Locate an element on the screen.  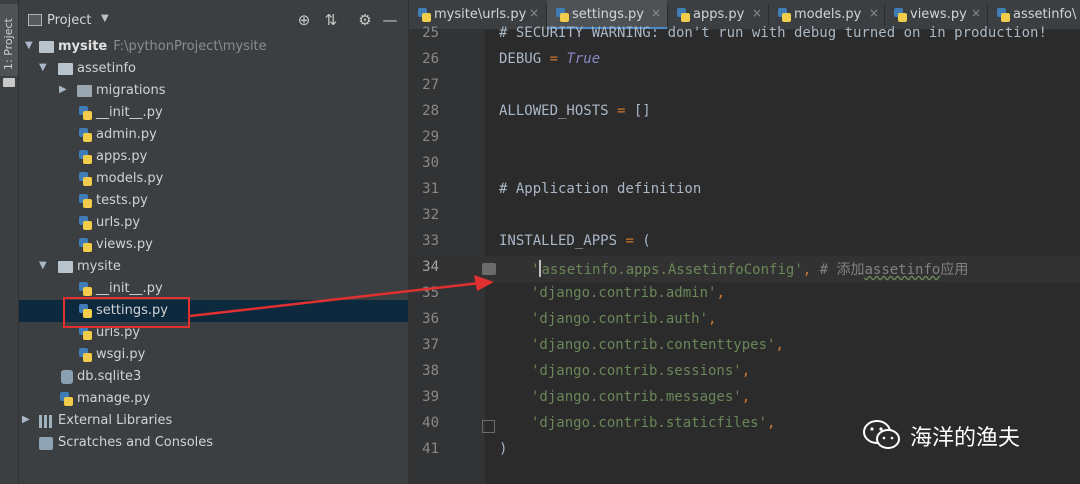
code-text: ( is located at coordinates (646, 241).